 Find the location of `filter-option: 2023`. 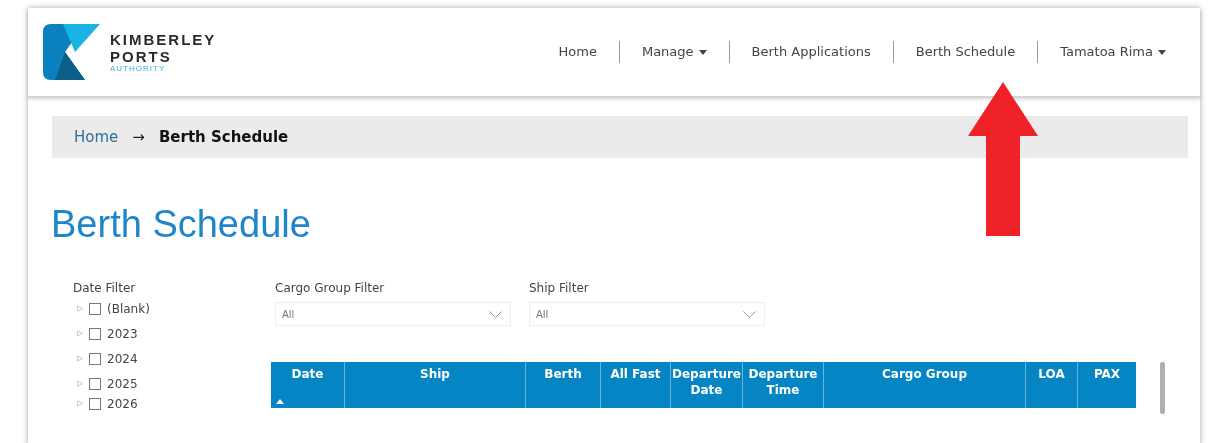

filter-option: 2023 is located at coordinates (122, 333).